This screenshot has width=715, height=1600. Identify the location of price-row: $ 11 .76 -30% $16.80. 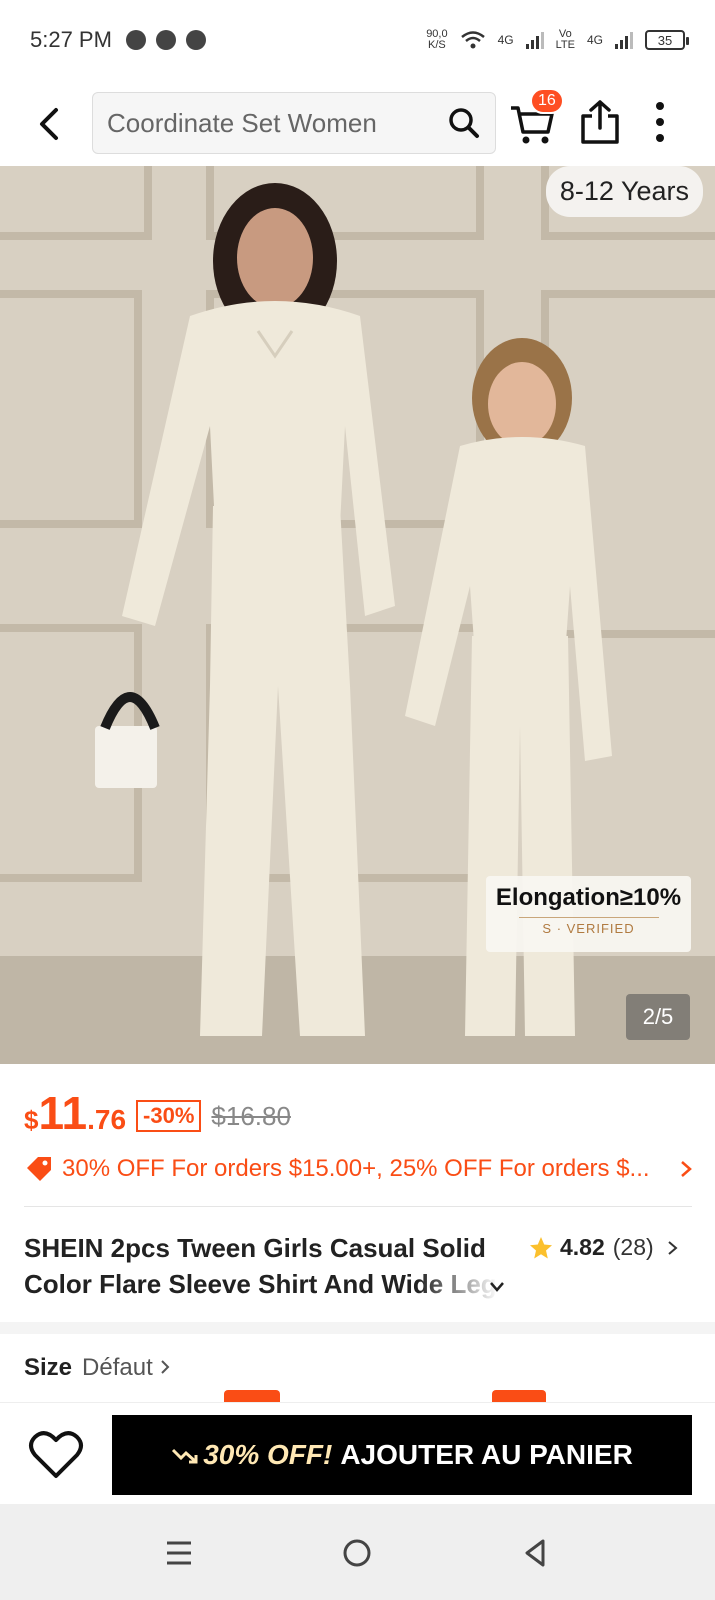
(157, 1113).